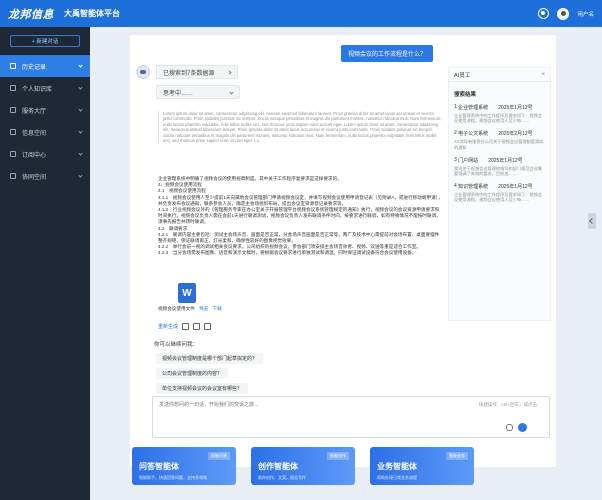 The width and height of the screenshot is (602, 500). I want to click on regenerate-button: 重新生成, so click(168, 326).